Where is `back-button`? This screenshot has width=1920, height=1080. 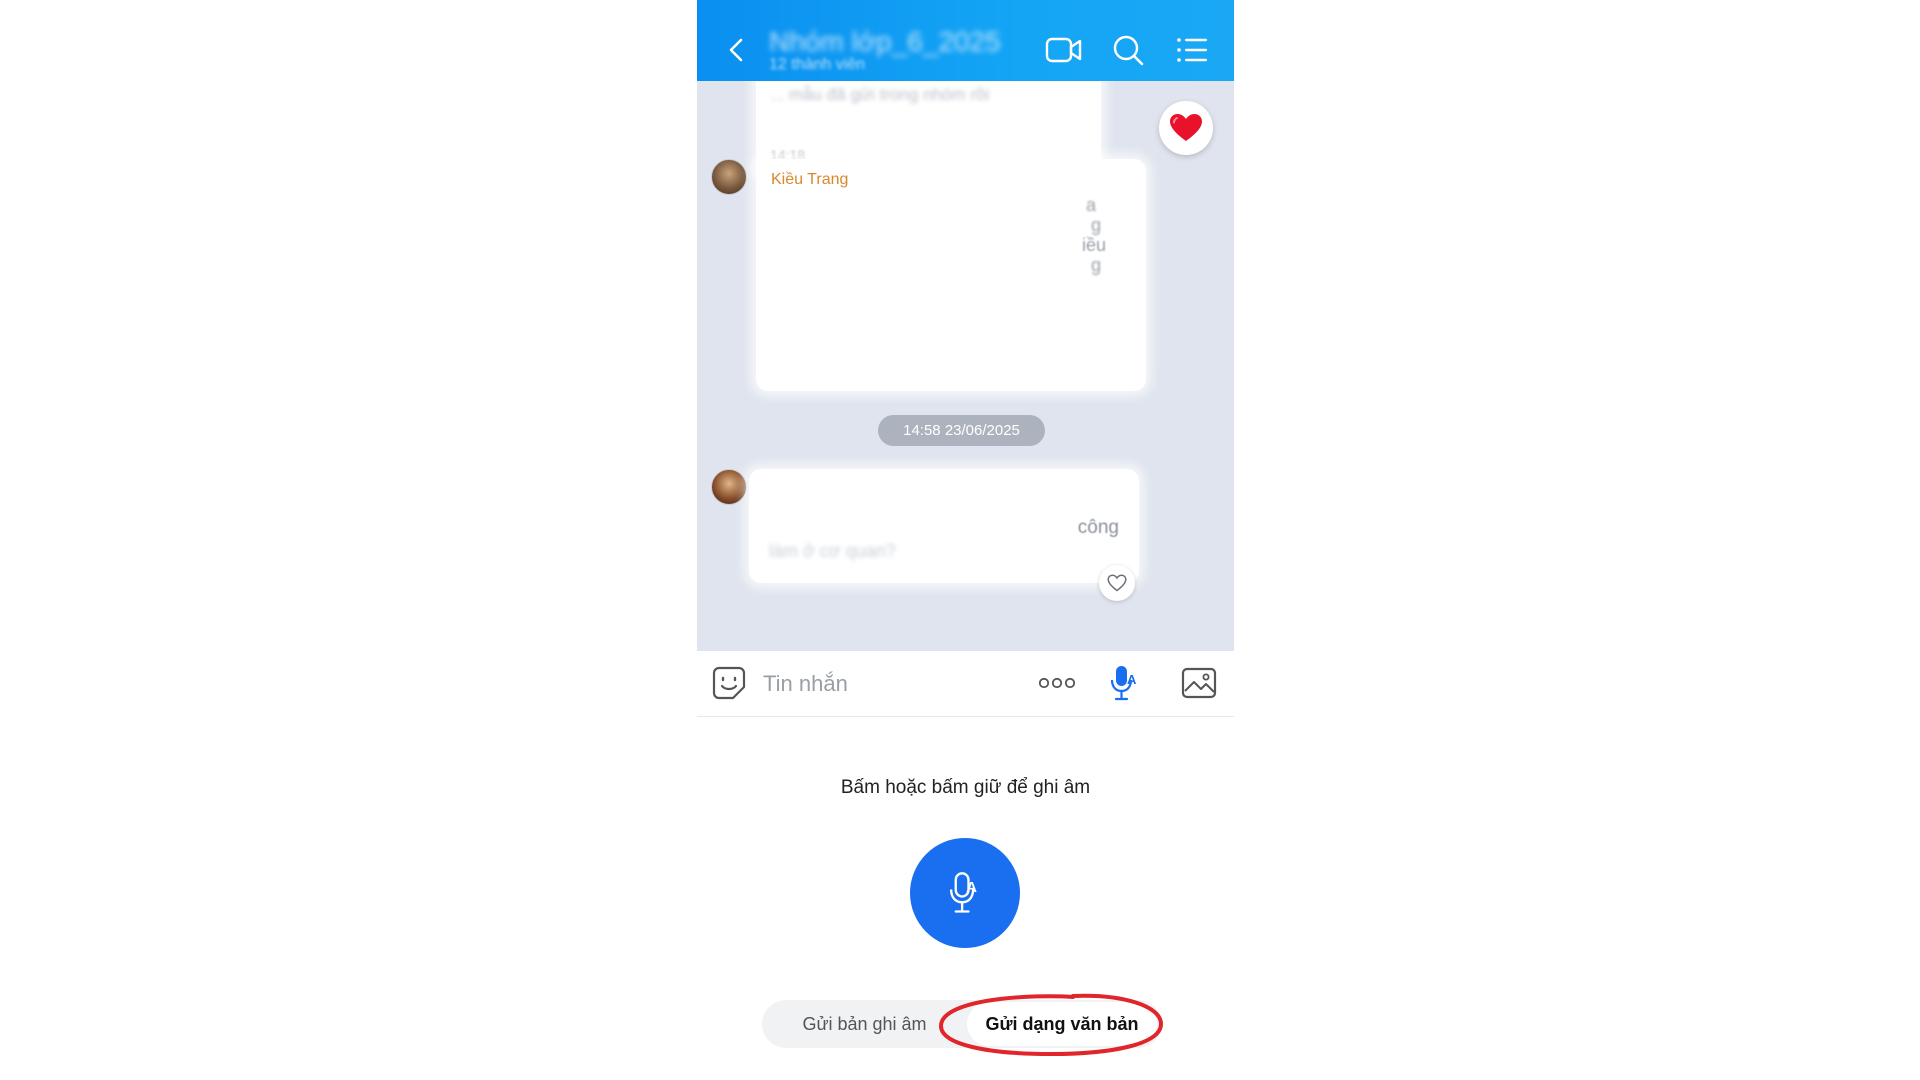 back-button is located at coordinates (737, 50).